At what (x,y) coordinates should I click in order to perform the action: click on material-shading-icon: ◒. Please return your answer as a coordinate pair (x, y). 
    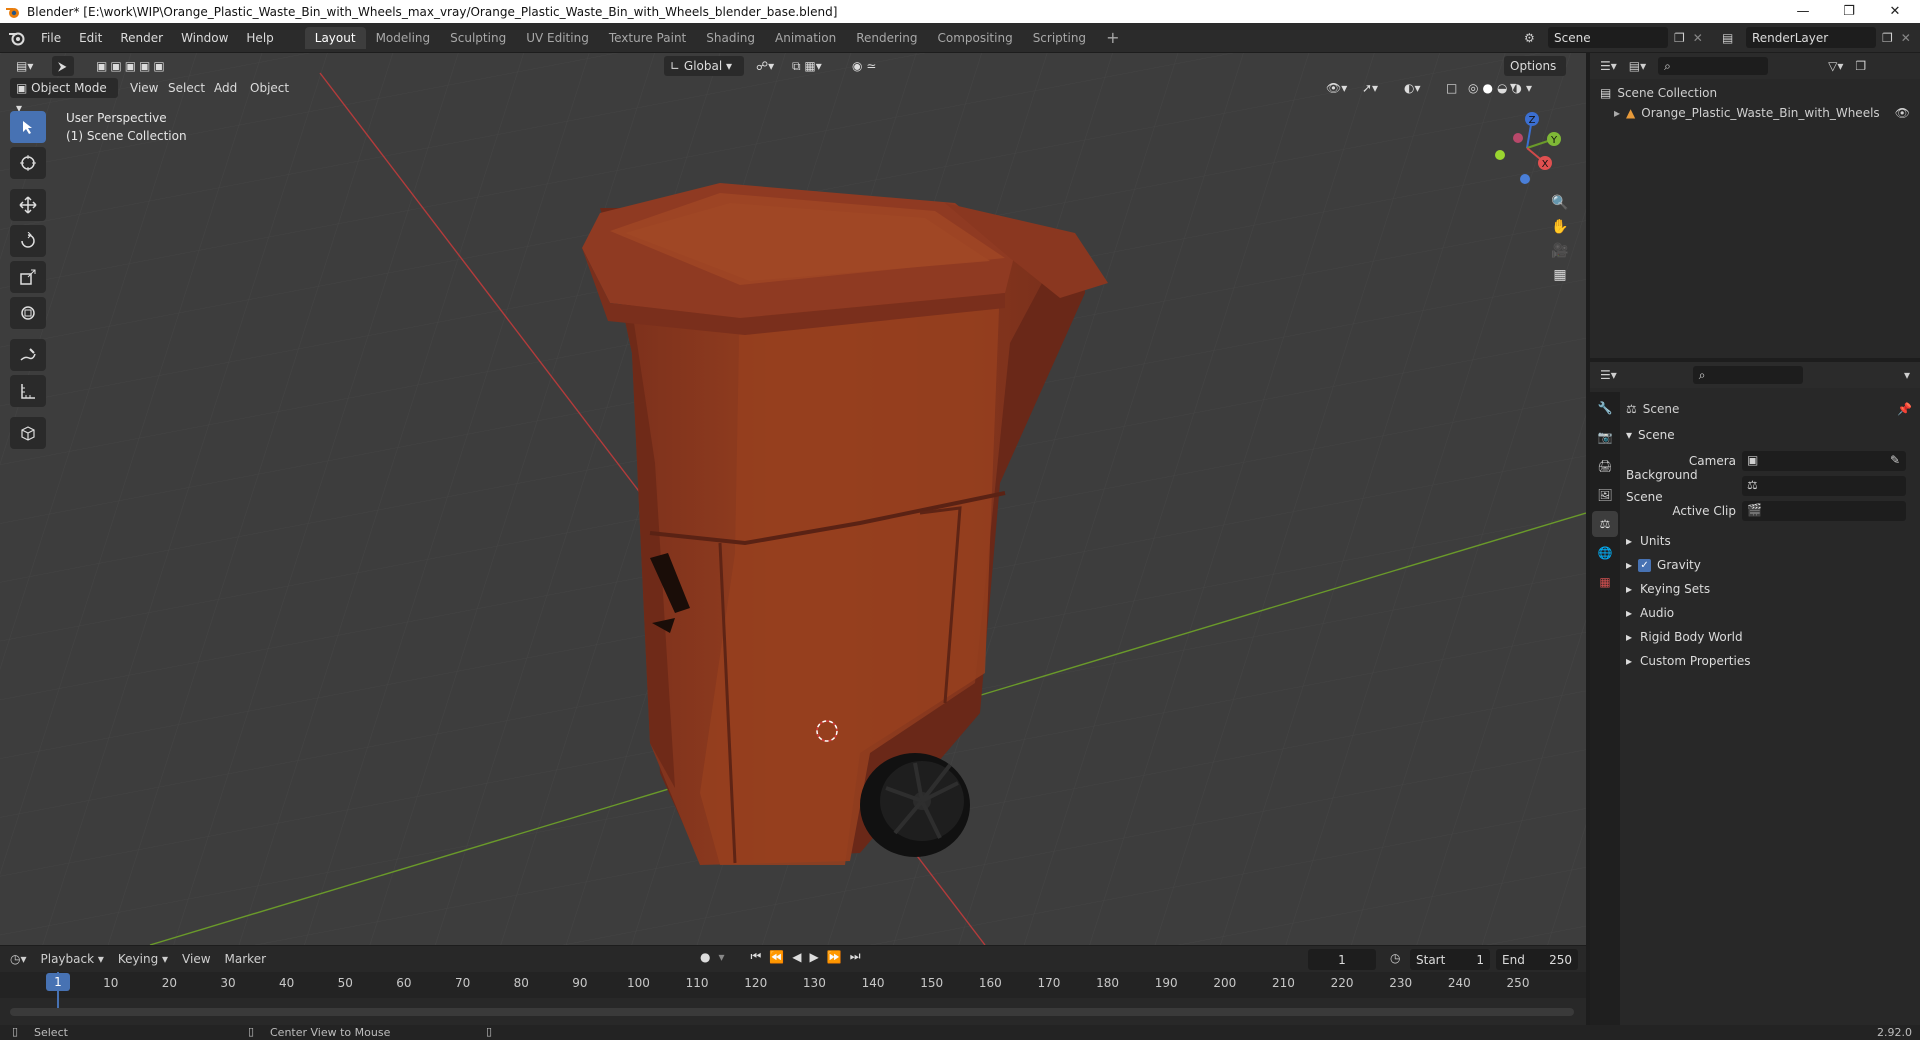
    Looking at the image, I should click on (1502, 88).